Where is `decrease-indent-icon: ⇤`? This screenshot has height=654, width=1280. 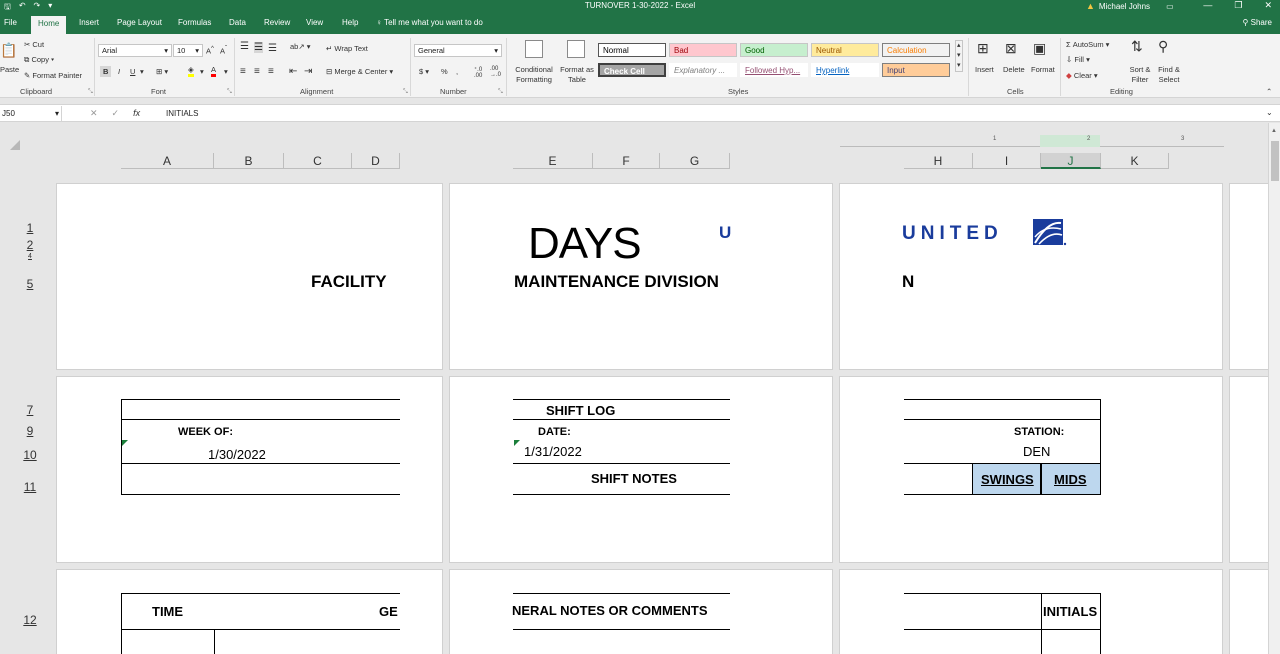 decrease-indent-icon: ⇤ is located at coordinates (293, 71).